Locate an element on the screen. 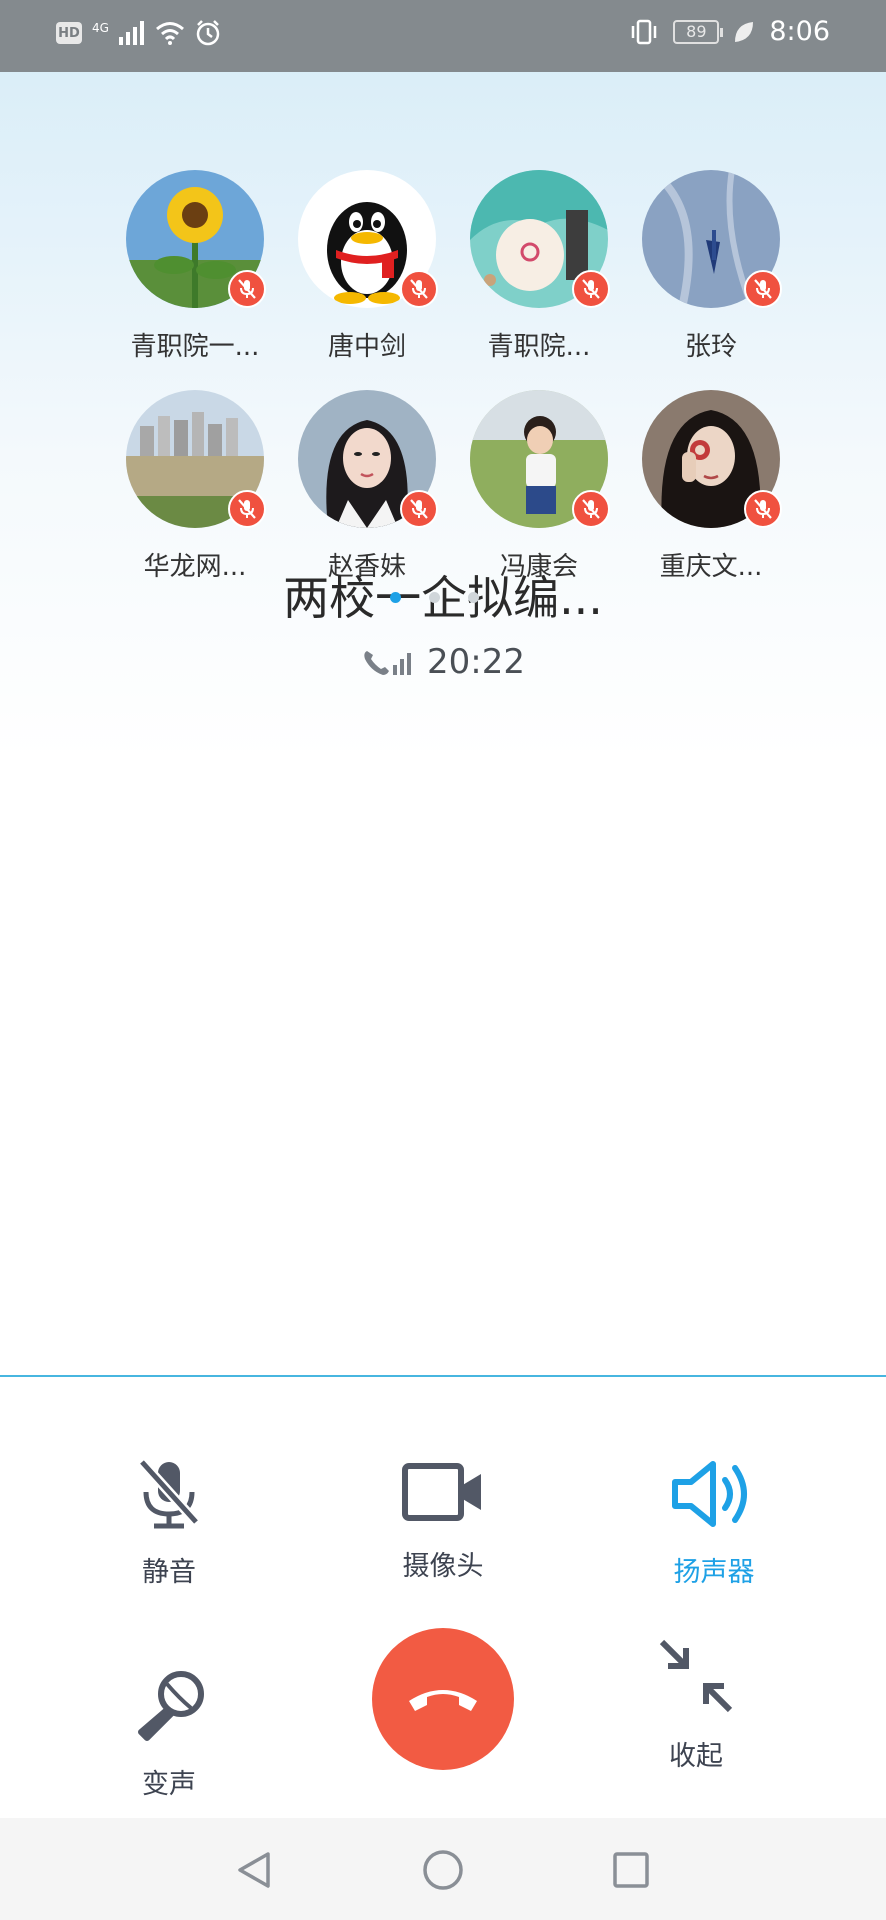 Image resolution: width=886 pixels, height=1920 pixels. leaf-icon is located at coordinates (744, 31).